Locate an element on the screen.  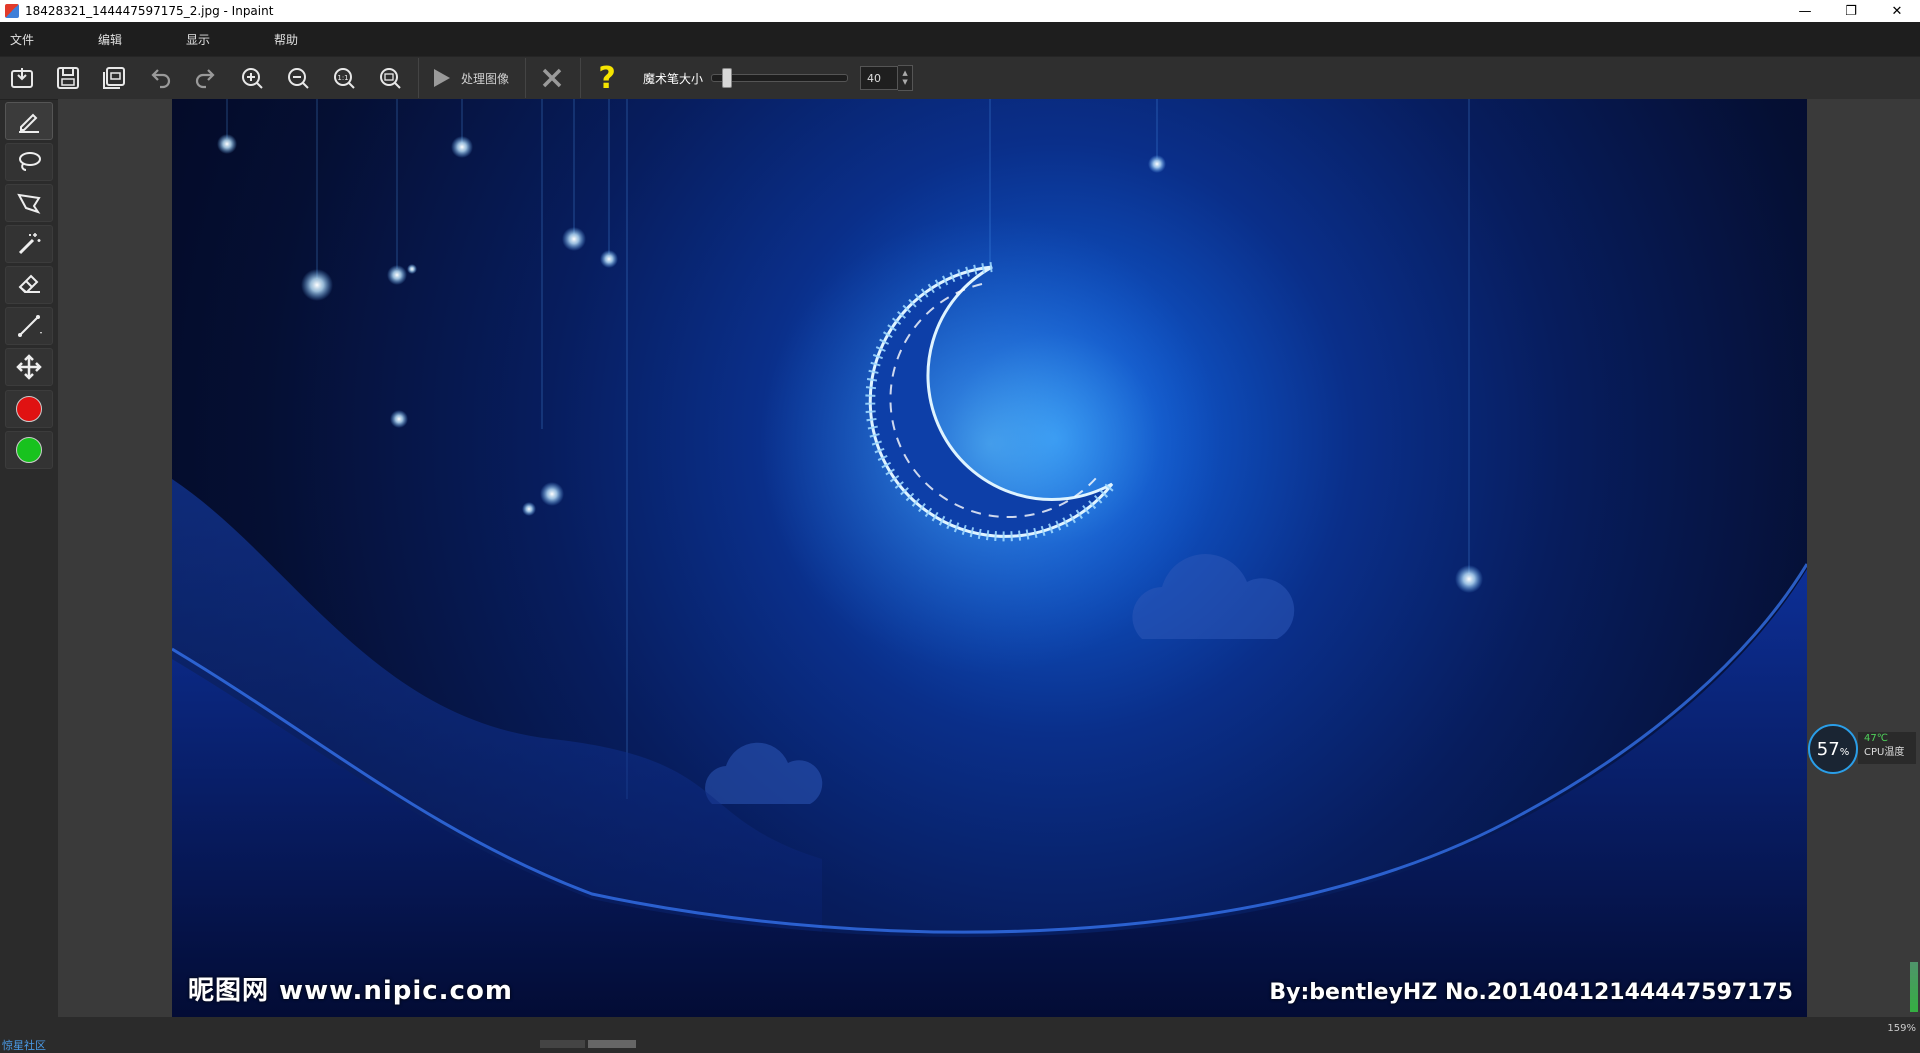
zoom-fit-icon is located at coordinates (390, 78).